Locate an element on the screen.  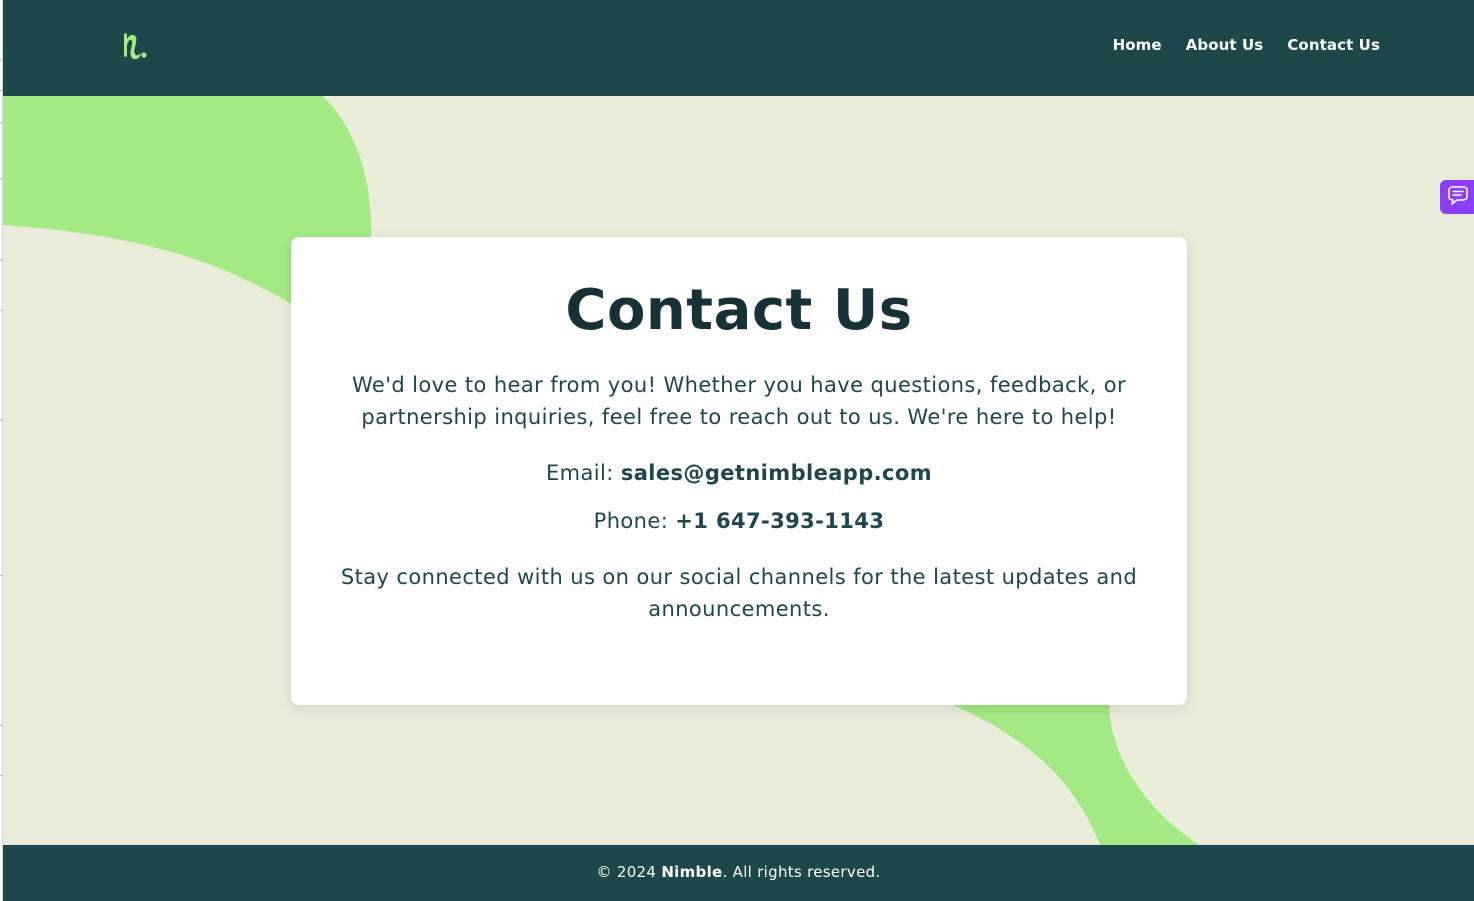
nimble-logo is located at coordinates (135, 47).